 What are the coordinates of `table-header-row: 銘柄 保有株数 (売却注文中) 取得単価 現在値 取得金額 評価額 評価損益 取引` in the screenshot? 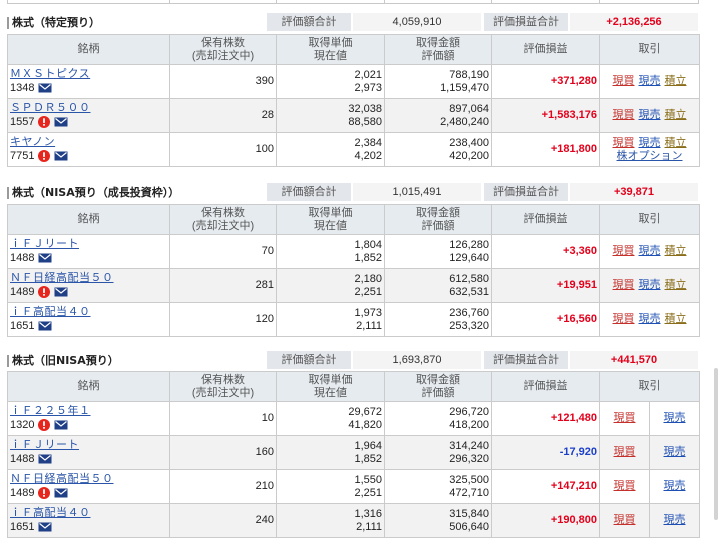 It's located at (353, 219).